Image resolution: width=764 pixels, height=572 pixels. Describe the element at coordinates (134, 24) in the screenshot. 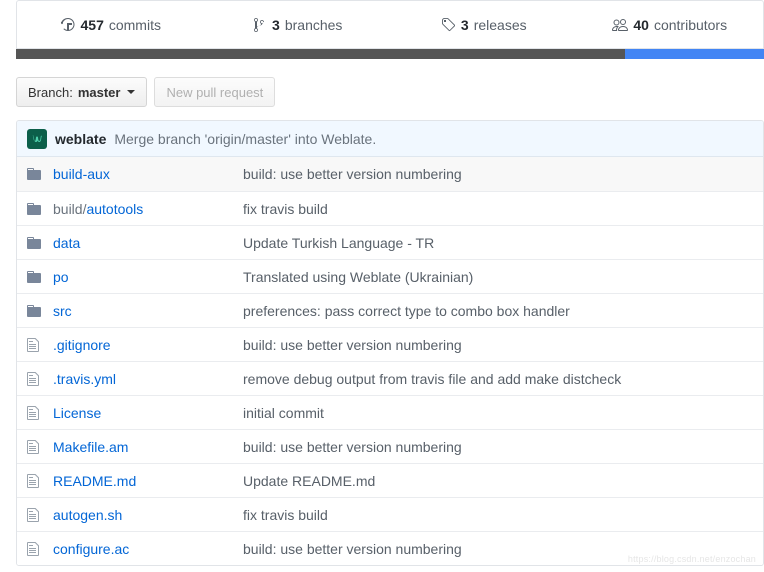

I see `stat-label: commits` at that location.